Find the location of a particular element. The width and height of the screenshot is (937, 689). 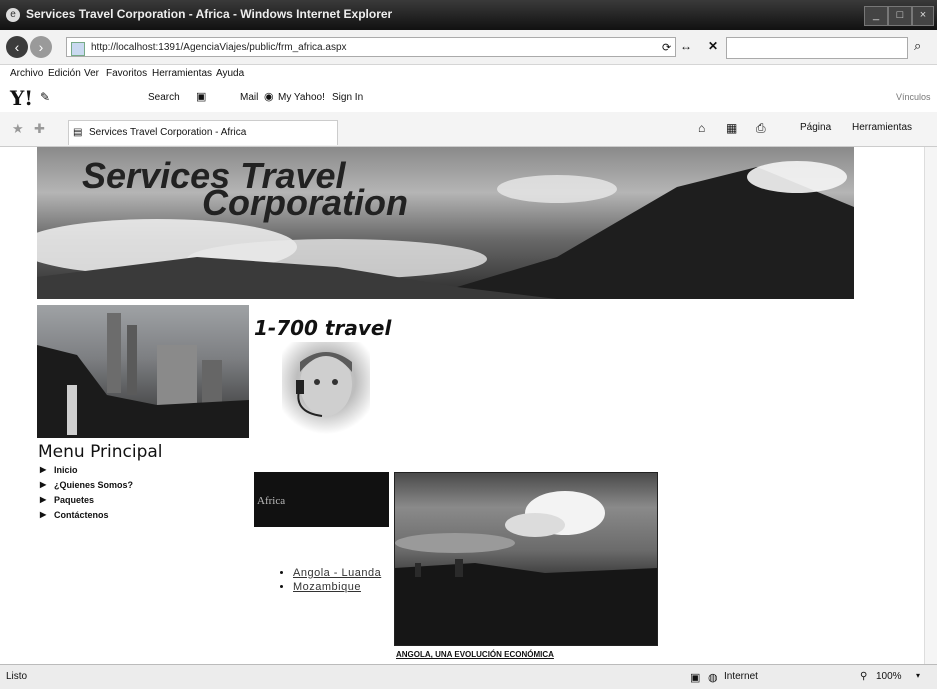

chevron-down-icon: ▾ is located at coordinates (918, 675).